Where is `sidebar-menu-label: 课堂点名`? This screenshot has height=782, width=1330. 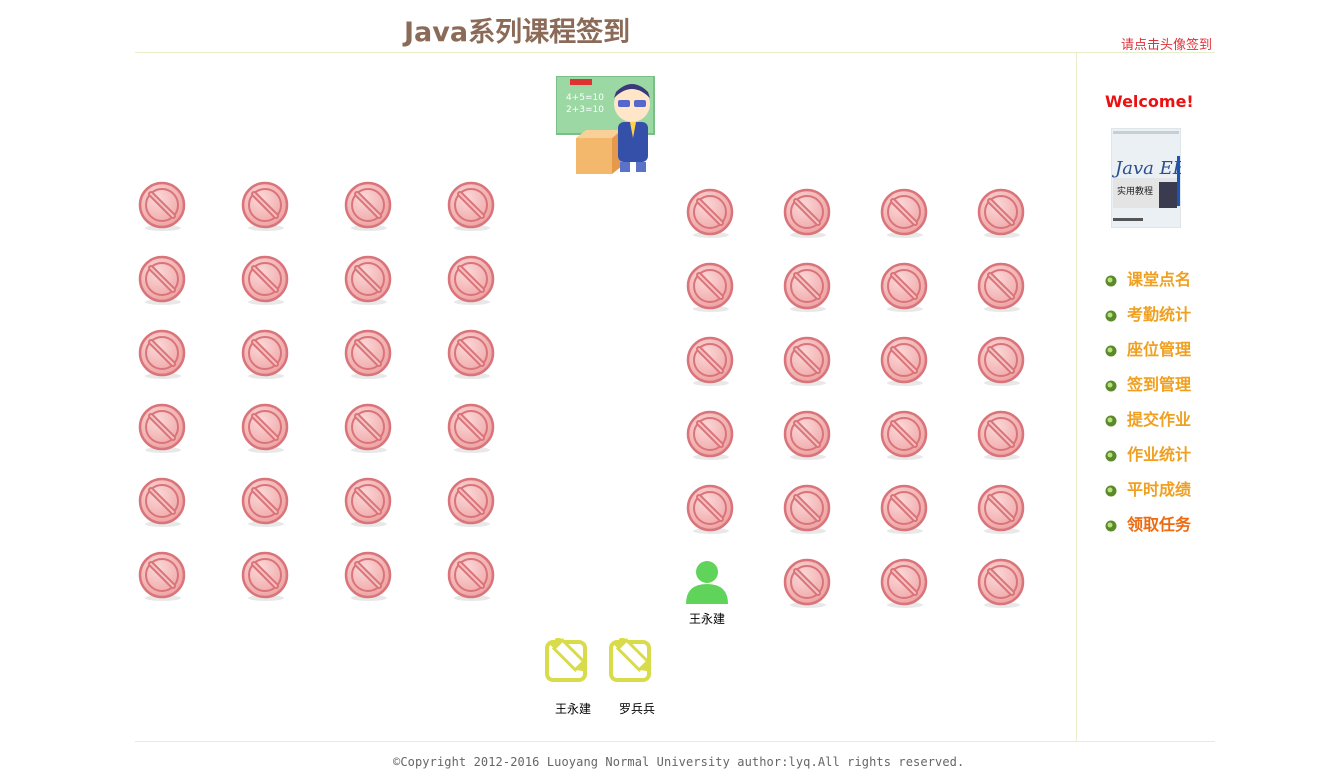
sidebar-menu-label: 课堂点名 is located at coordinates (1159, 279).